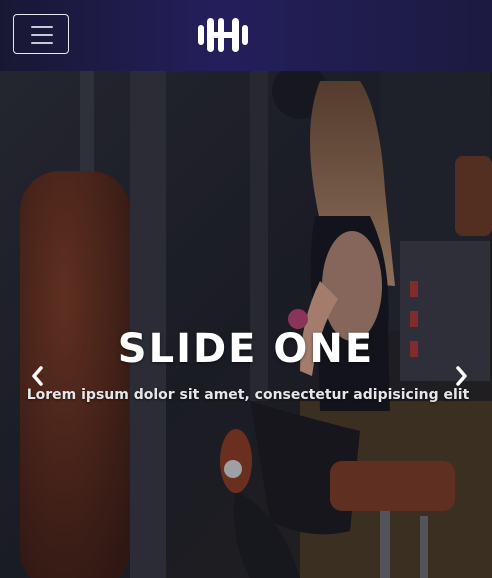 Image resolution: width=492 pixels, height=578 pixels. I want to click on carousel-prev-button, so click(38, 376).